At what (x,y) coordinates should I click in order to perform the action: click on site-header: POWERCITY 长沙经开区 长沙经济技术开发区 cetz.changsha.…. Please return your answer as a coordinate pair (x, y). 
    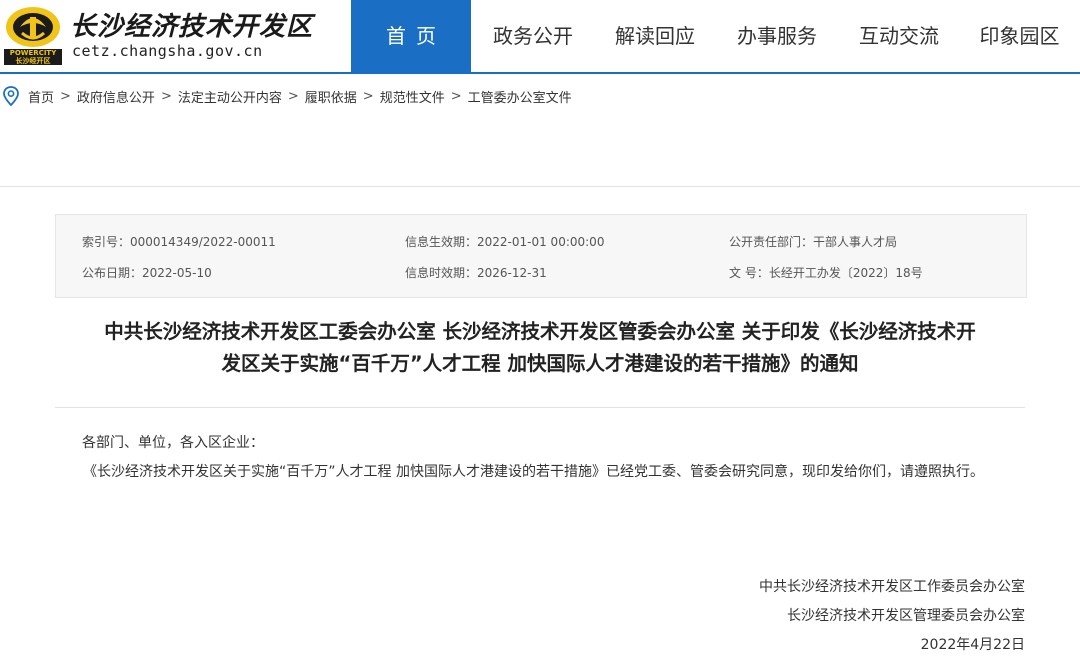
    Looking at the image, I should click on (540, 37).